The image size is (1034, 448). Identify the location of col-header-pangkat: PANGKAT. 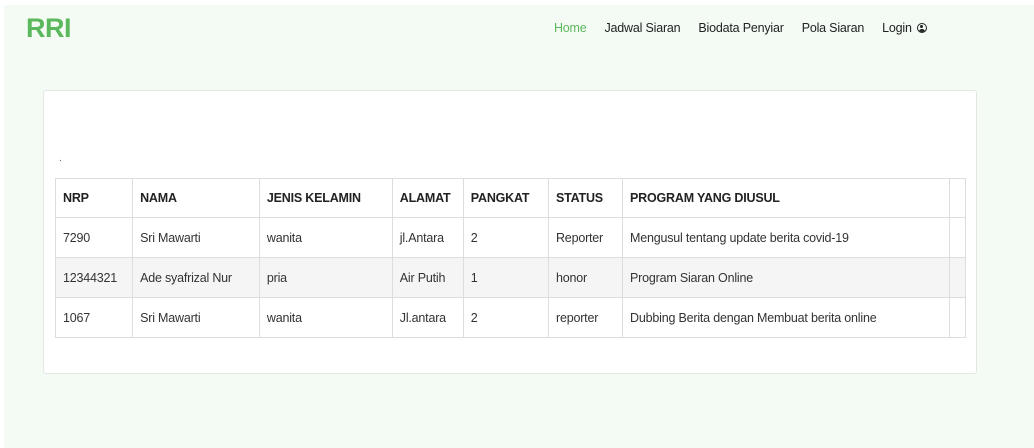
(505, 198).